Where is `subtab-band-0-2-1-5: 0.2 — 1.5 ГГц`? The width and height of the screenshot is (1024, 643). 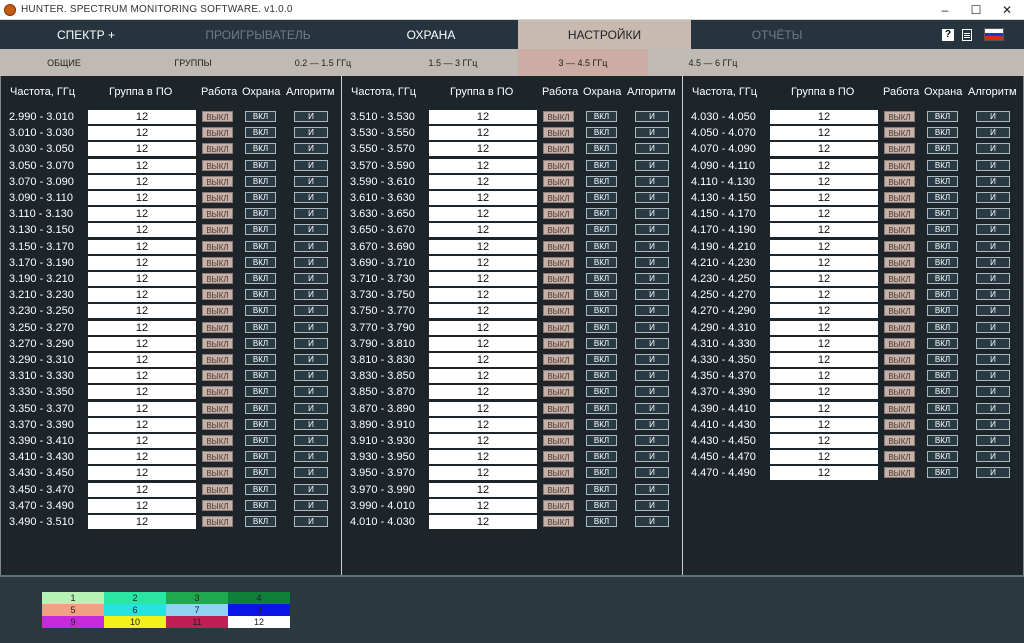
subtab-band-0-2-1-5: 0.2 — 1.5 ГГц is located at coordinates (323, 62).